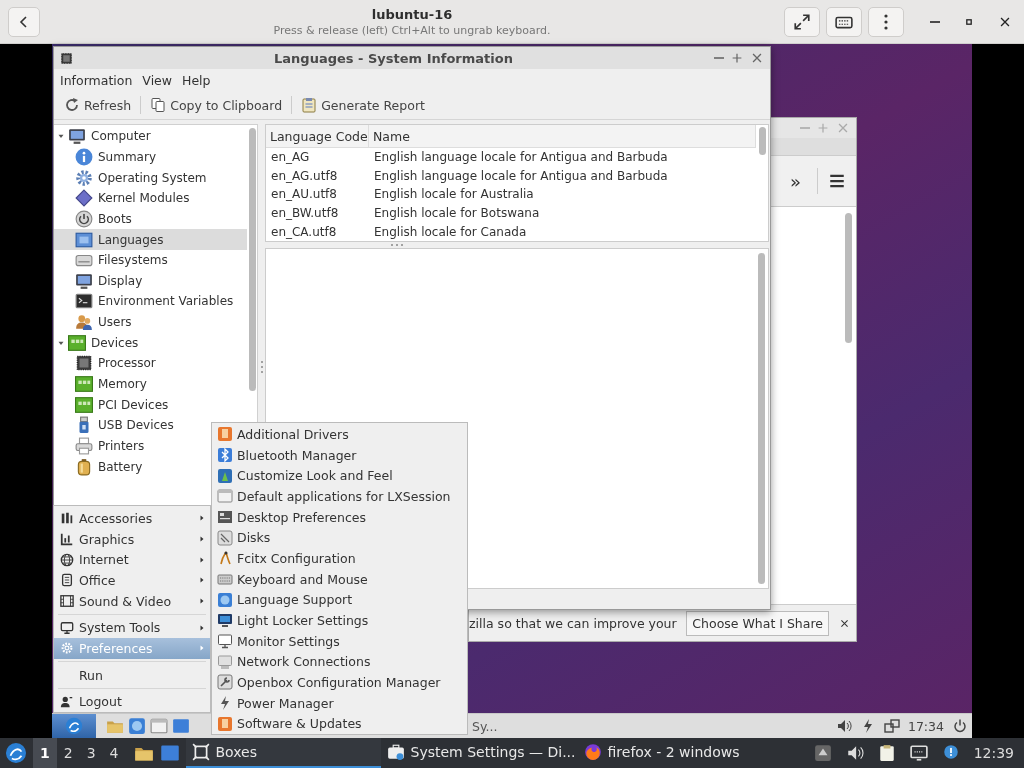 Image resolution: width=1024 pixels, height=768 pixels. What do you see at coordinates (156, 343) in the screenshot?
I see `tree-item: Devices` at bounding box center [156, 343].